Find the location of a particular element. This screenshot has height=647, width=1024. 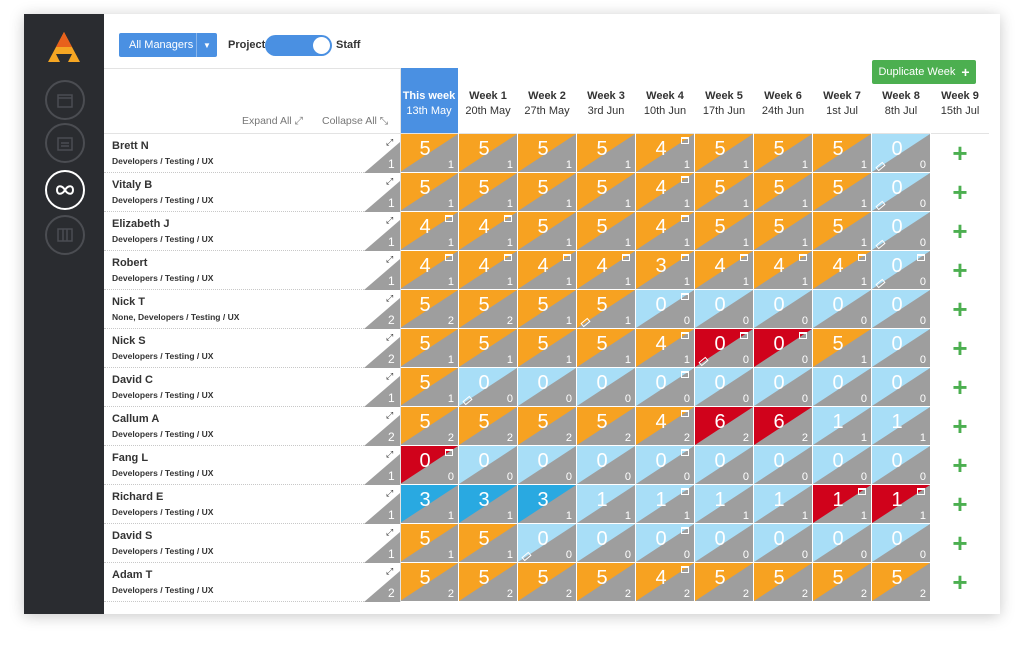

allocation-cell: 42 is located at coordinates (665, 582).